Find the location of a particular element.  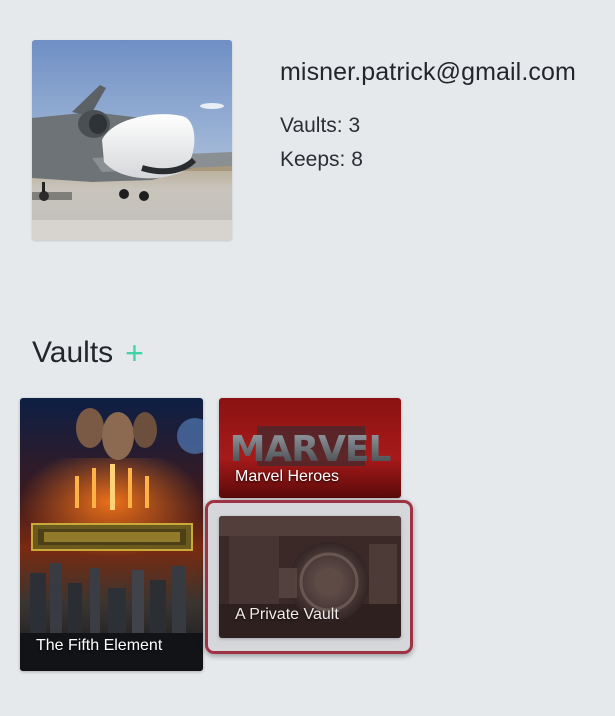

keep-count: Keeps: 8 is located at coordinates (321, 159).